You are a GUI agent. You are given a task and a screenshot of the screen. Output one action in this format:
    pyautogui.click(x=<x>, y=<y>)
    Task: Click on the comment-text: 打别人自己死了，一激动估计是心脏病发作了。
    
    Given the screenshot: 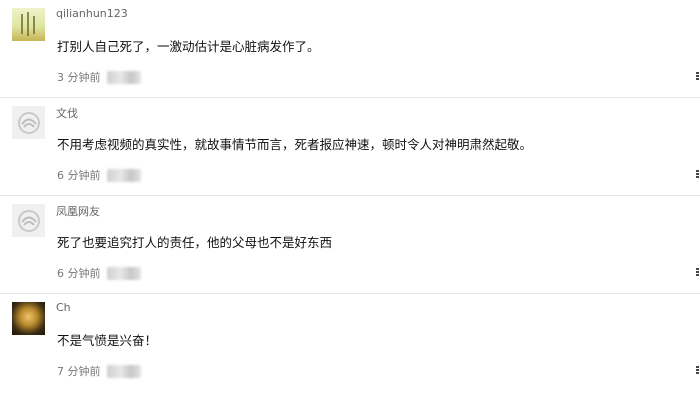 What is the action you would take?
    pyautogui.click(x=188, y=46)
    